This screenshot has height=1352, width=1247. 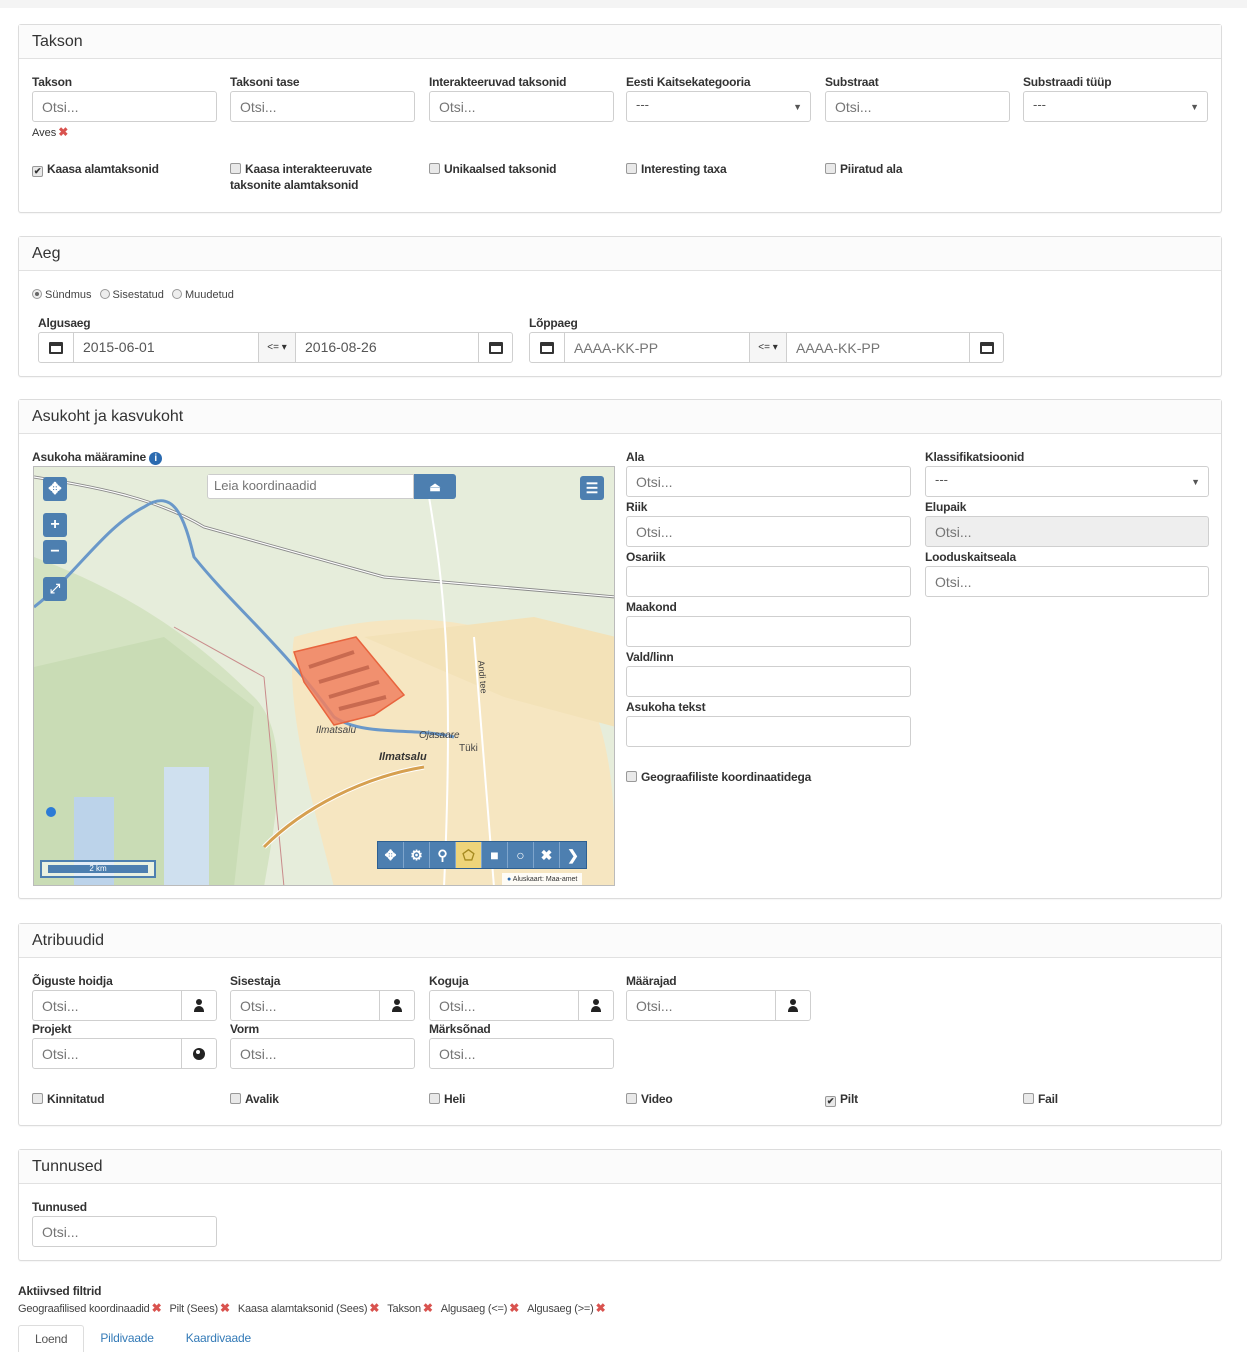 I want to click on checkbox-video: Video, so click(x=649, y=1099).